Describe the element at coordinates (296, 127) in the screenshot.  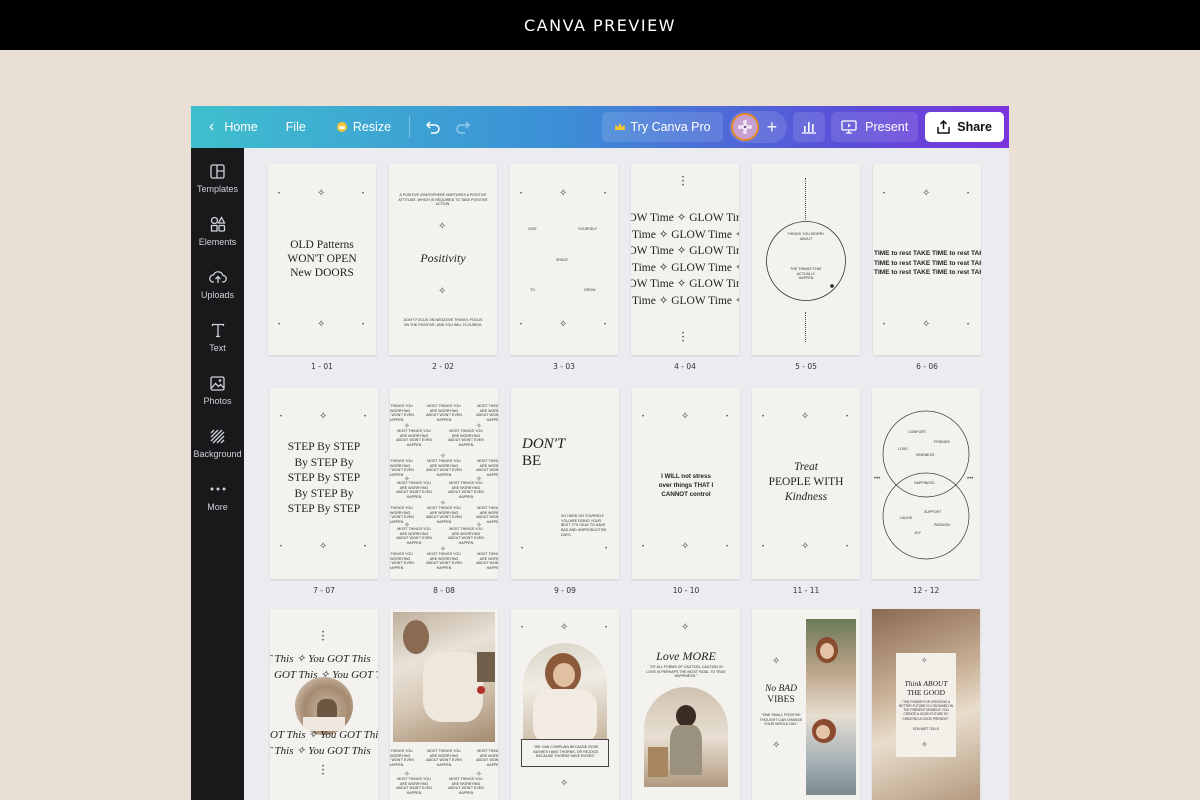
I see `file-menu-button: File` at that location.